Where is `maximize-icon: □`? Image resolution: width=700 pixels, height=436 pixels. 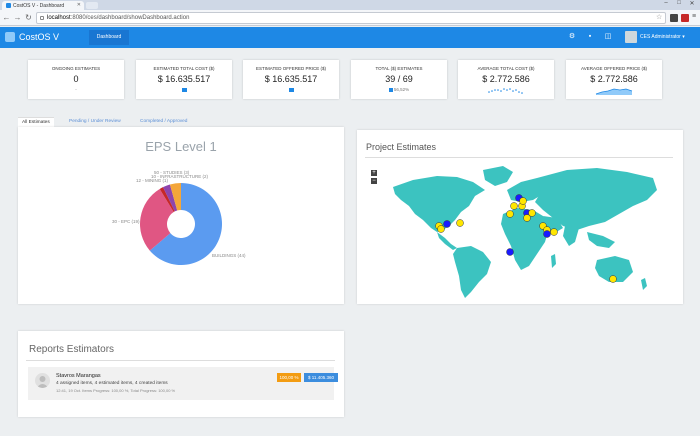 maximize-icon: □ is located at coordinates (679, 3).